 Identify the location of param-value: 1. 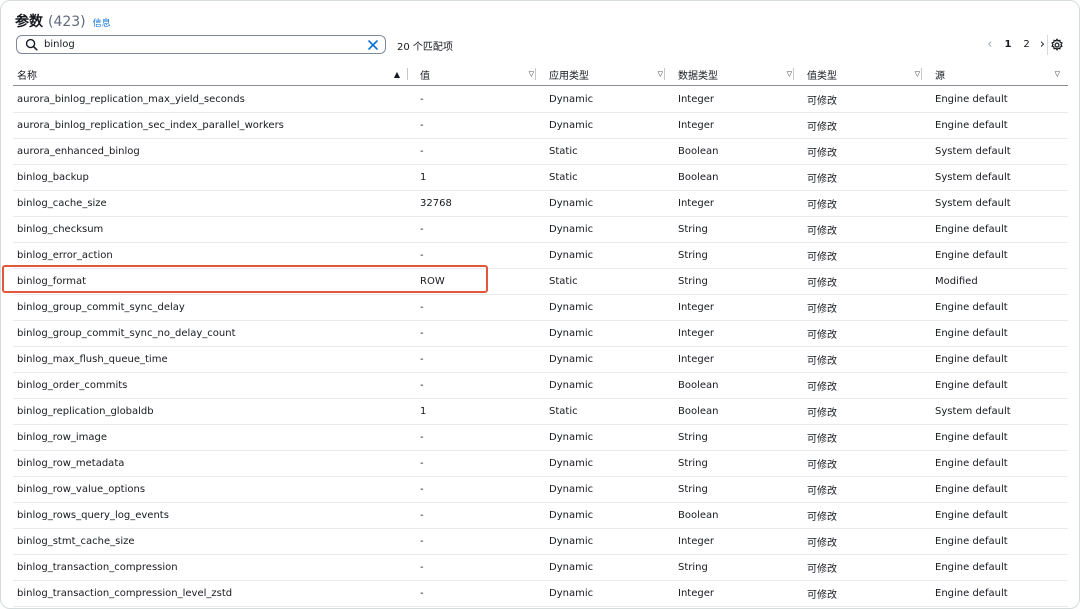
(423, 411).